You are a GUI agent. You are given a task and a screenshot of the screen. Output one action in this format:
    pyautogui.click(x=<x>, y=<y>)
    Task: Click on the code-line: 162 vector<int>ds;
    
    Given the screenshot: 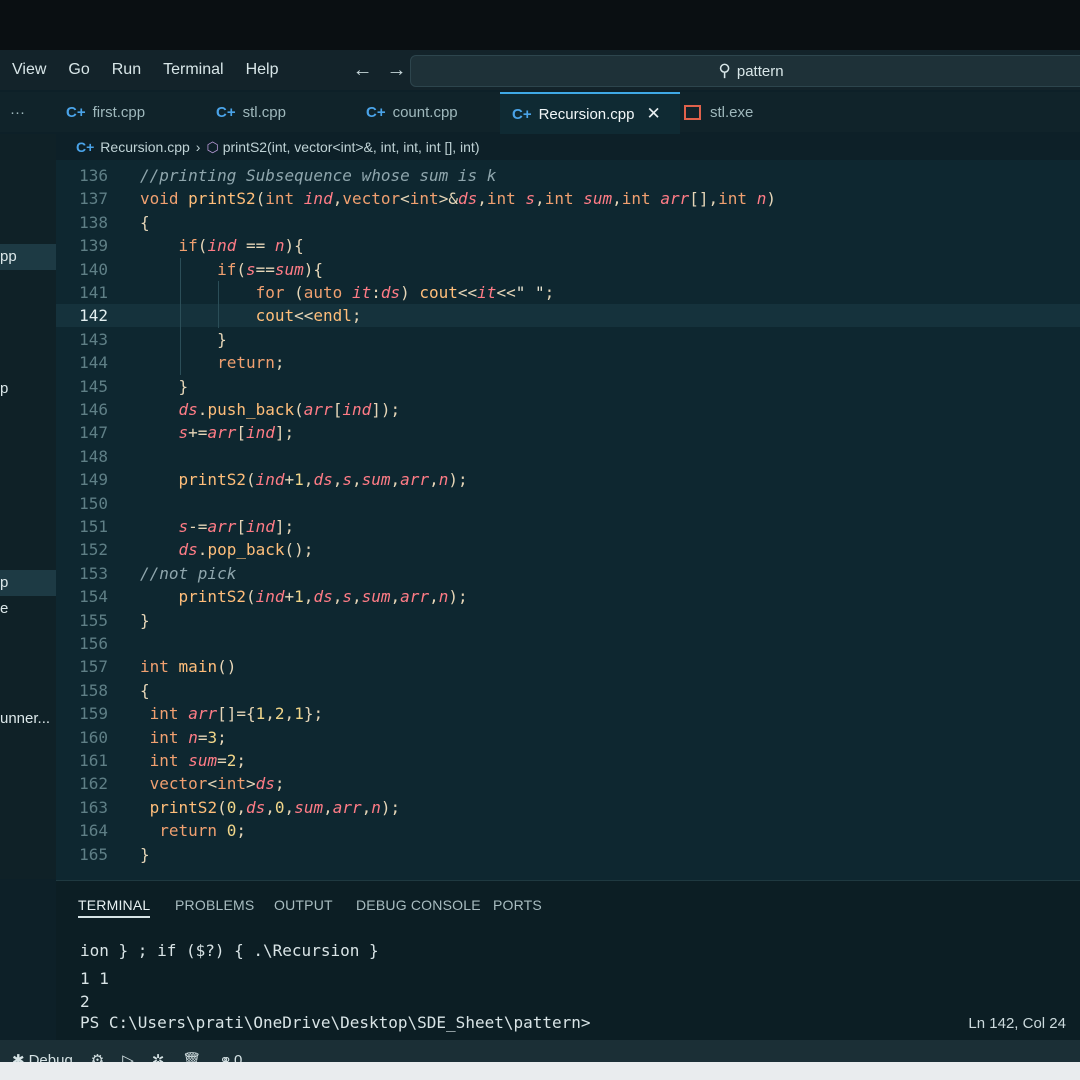 What is the action you would take?
    pyautogui.click(x=568, y=783)
    